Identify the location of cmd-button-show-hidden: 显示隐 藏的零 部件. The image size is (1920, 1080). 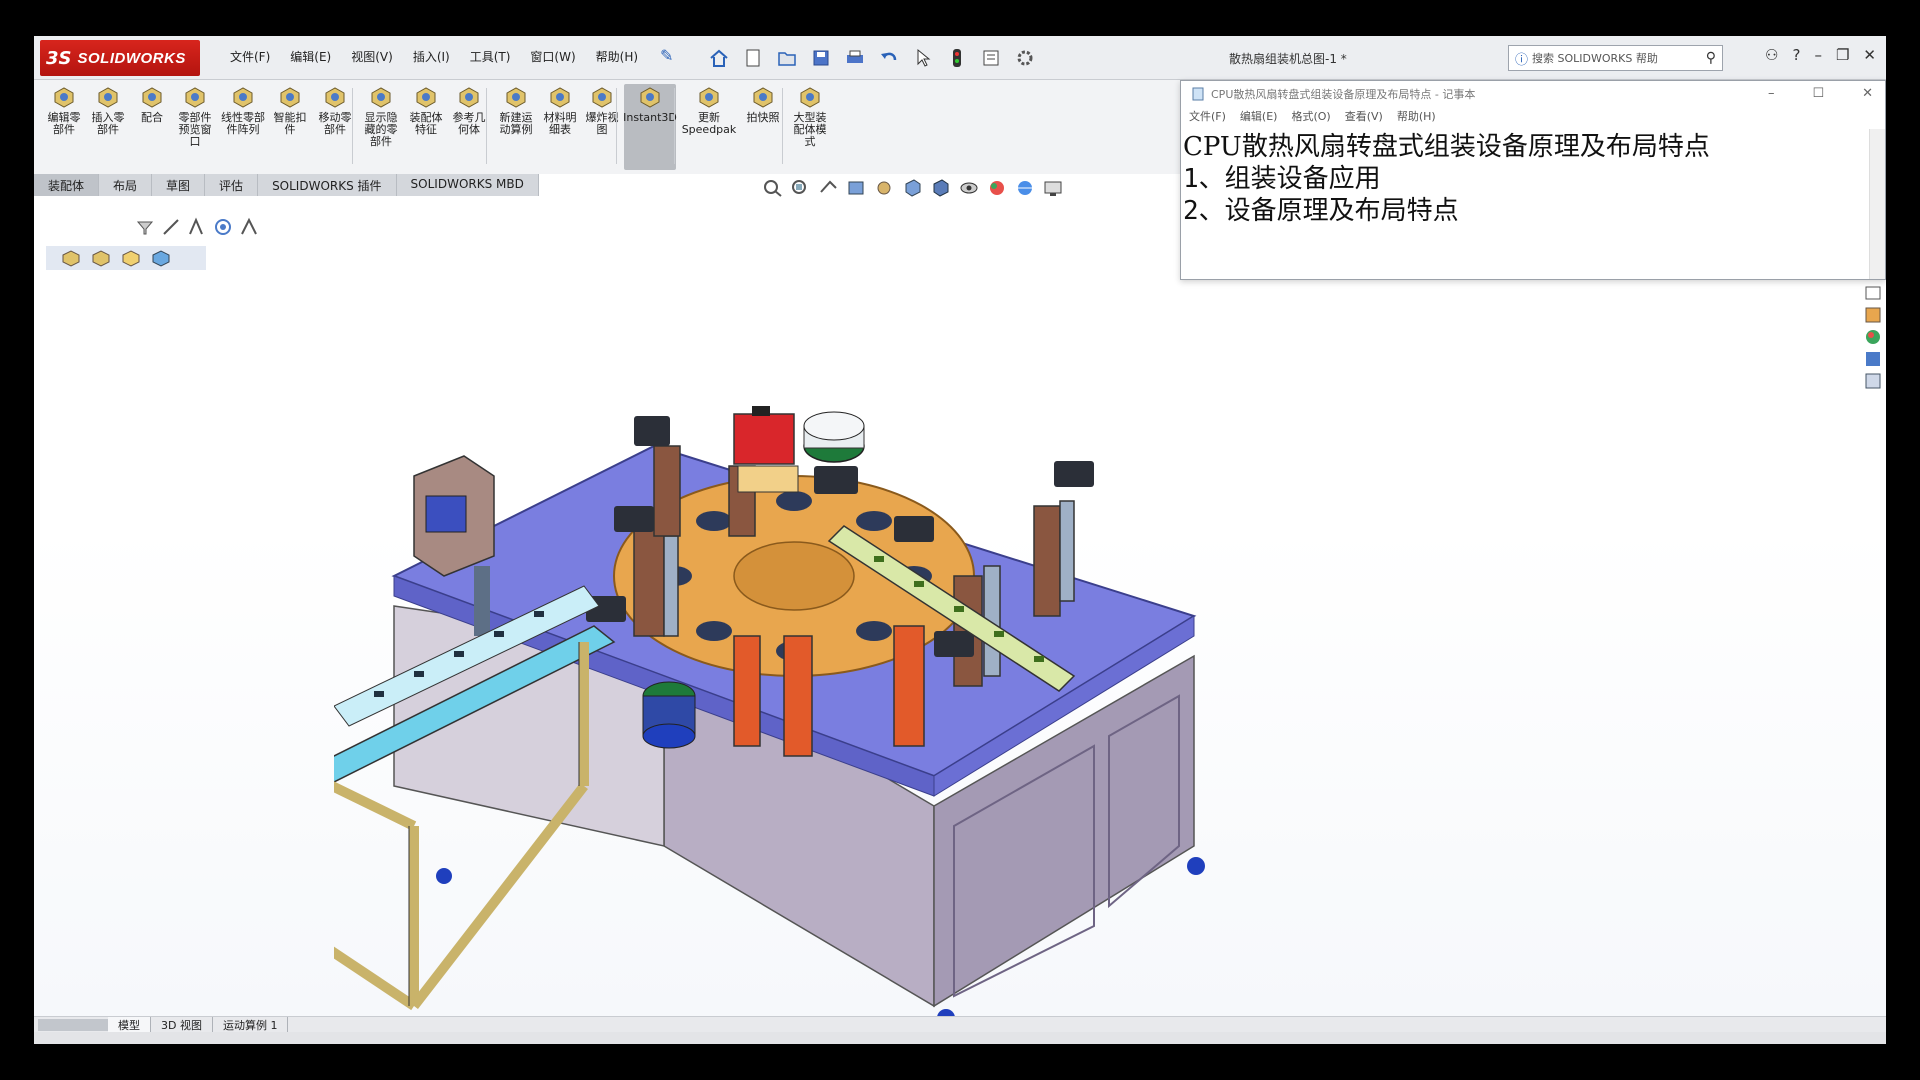
(381, 116).